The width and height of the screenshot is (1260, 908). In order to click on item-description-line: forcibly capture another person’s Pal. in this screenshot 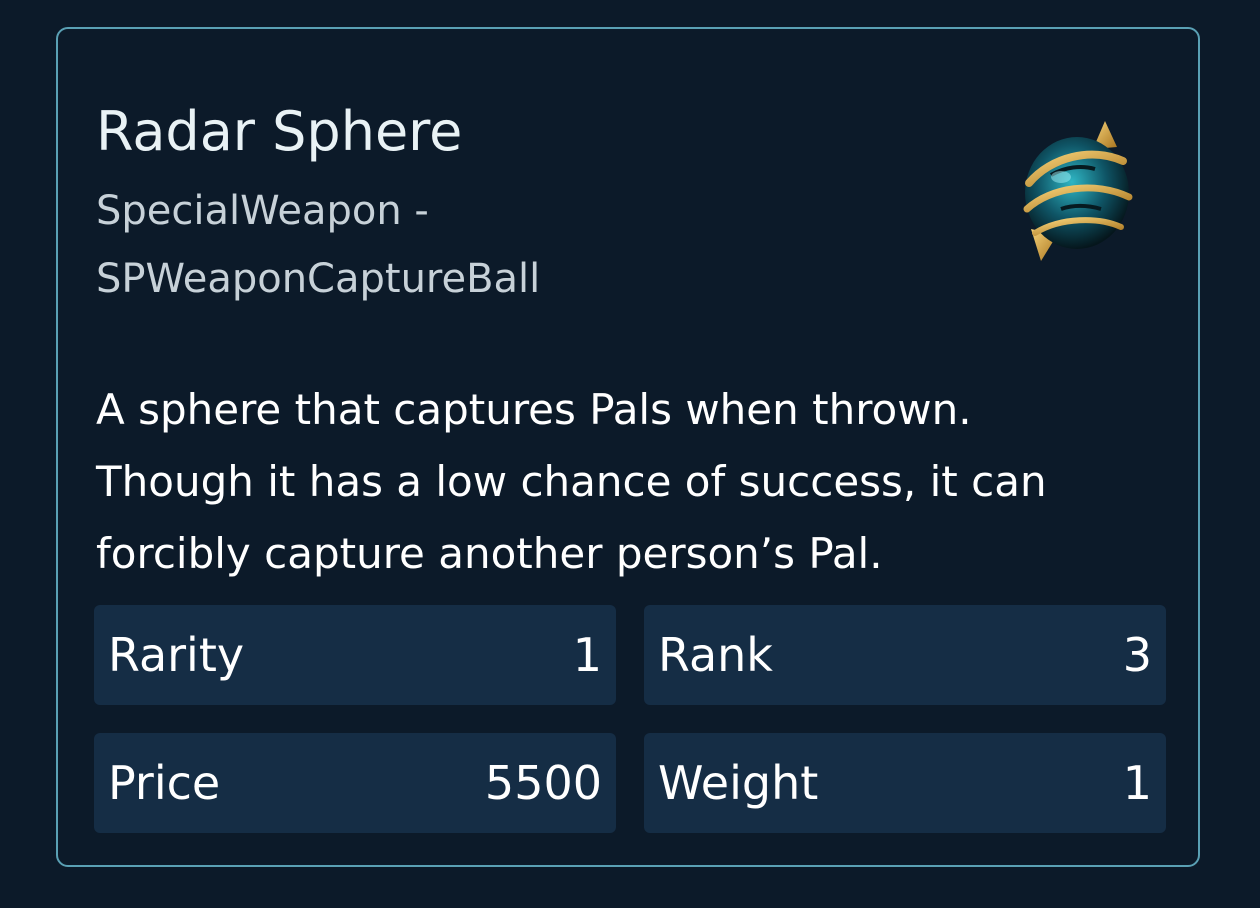, I will do `click(489, 553)`.